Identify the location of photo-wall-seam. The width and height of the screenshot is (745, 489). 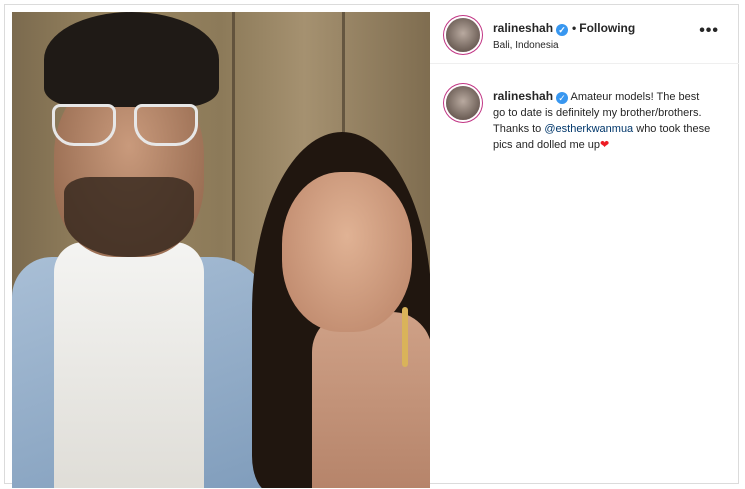
(233, 142).